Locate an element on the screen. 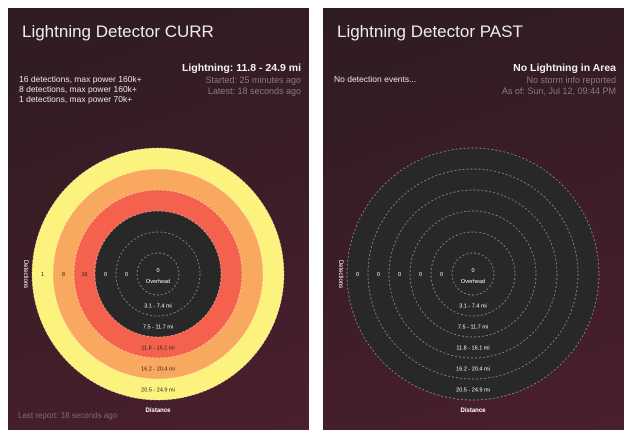 This screenshot has height=437, width=633. detection-count: 16 is located at coordinates (84, 275).